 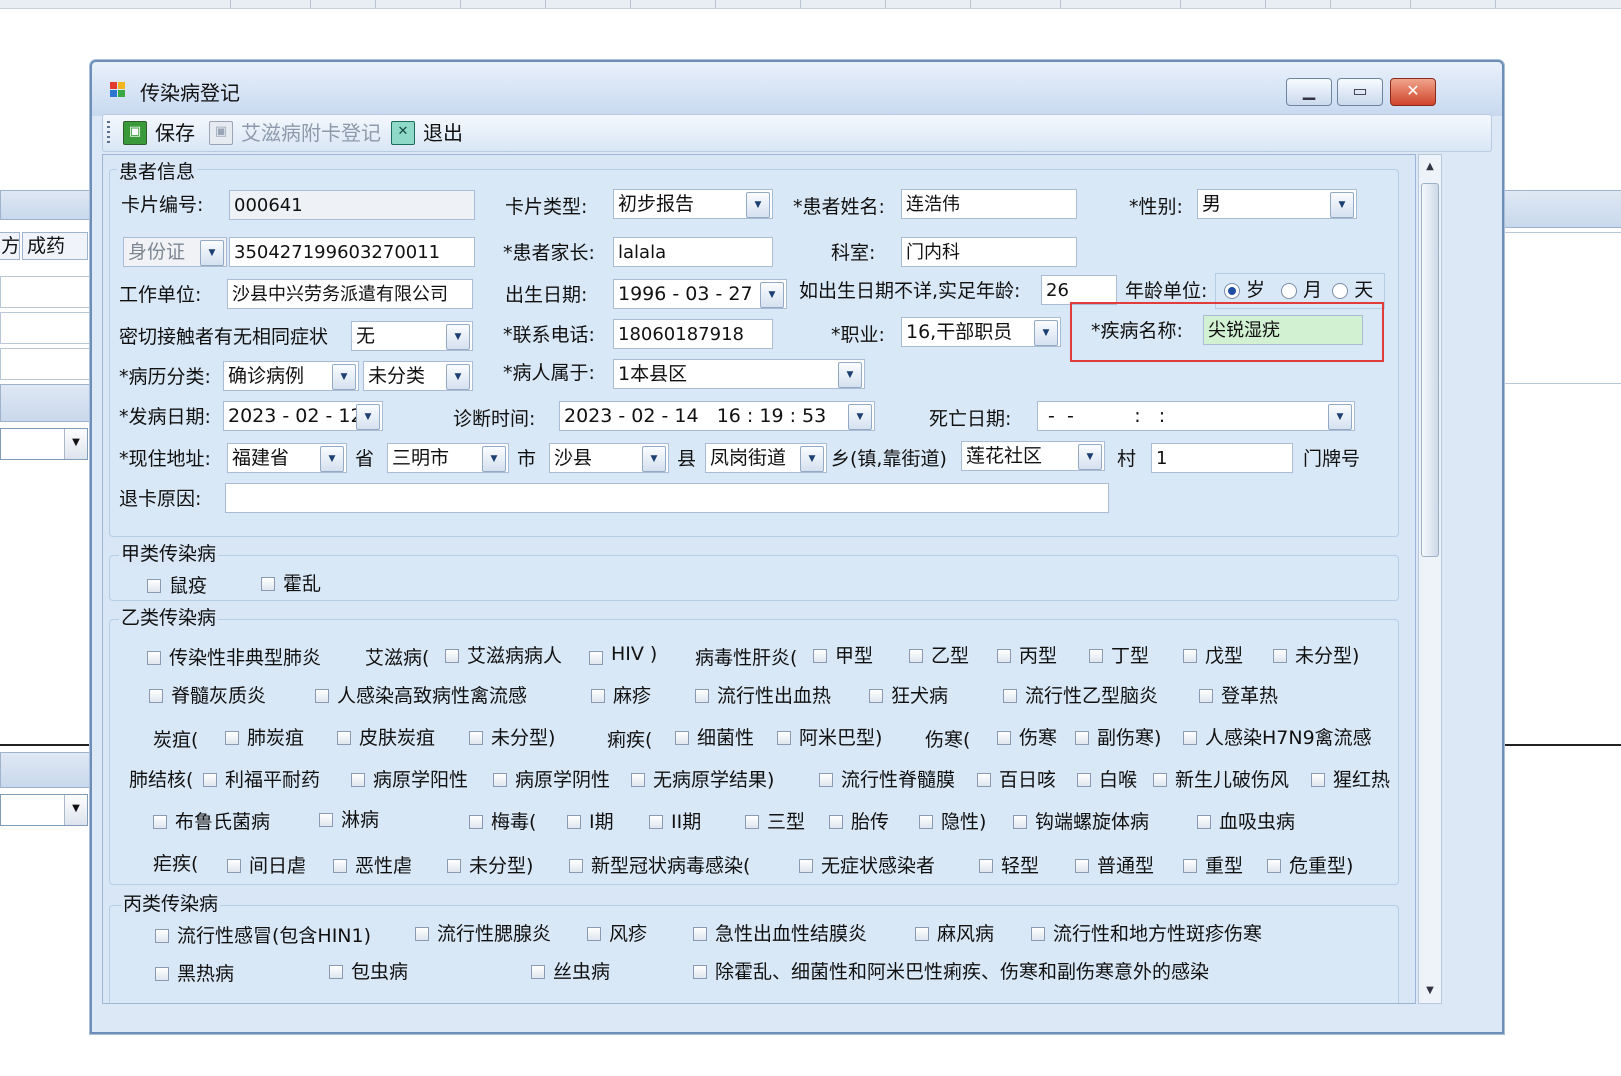 I want to click on death-date-picker: - - : : ▼, so click(x=1196, y=416).